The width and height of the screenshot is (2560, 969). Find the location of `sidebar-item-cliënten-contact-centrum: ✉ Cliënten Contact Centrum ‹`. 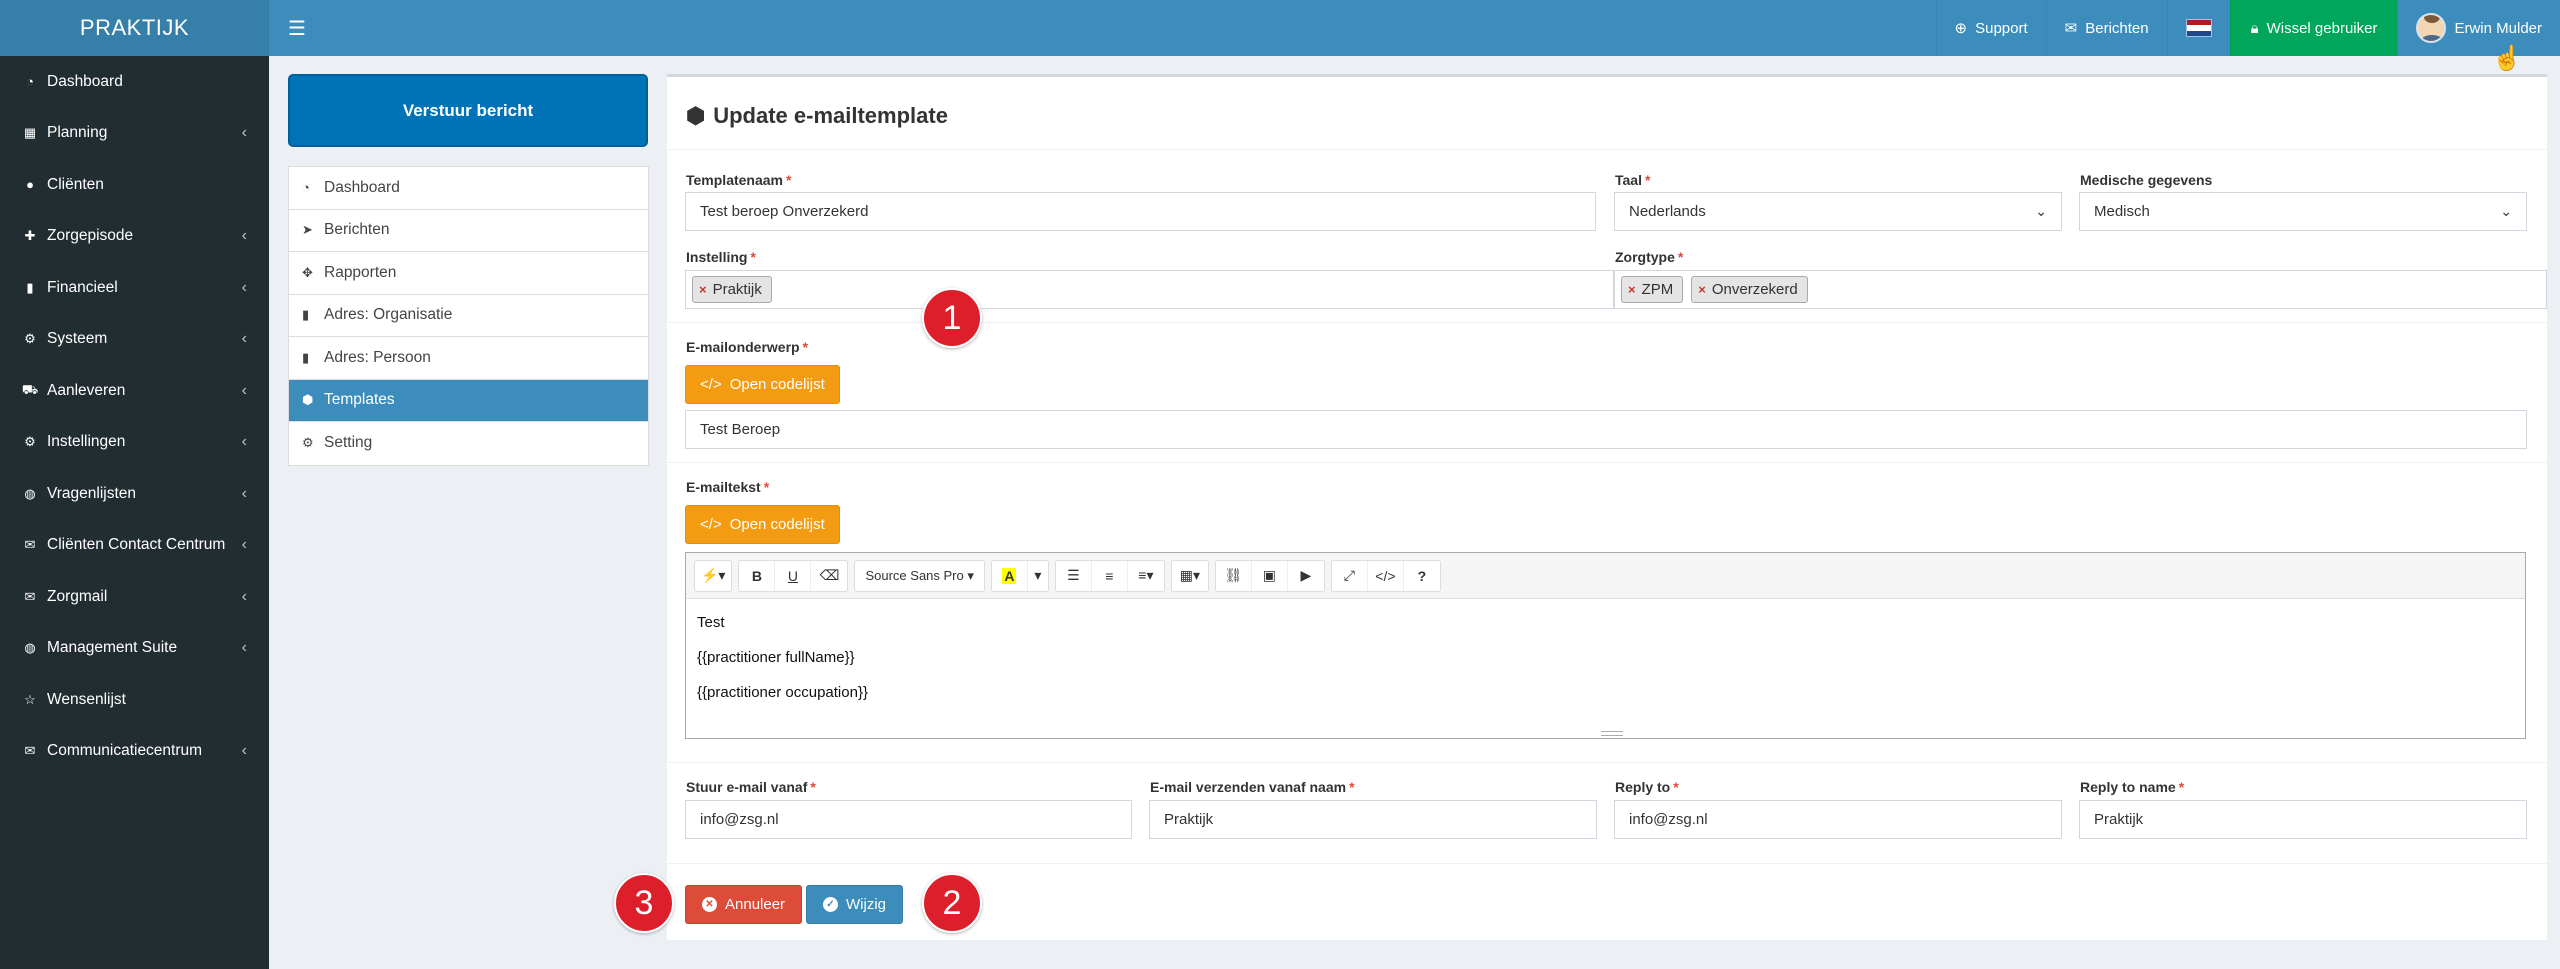

sidebar-item-cliënten-contact-centrum: ✉ Cliënten Contact Centrum ‹ is located at coordinates (134, 546).